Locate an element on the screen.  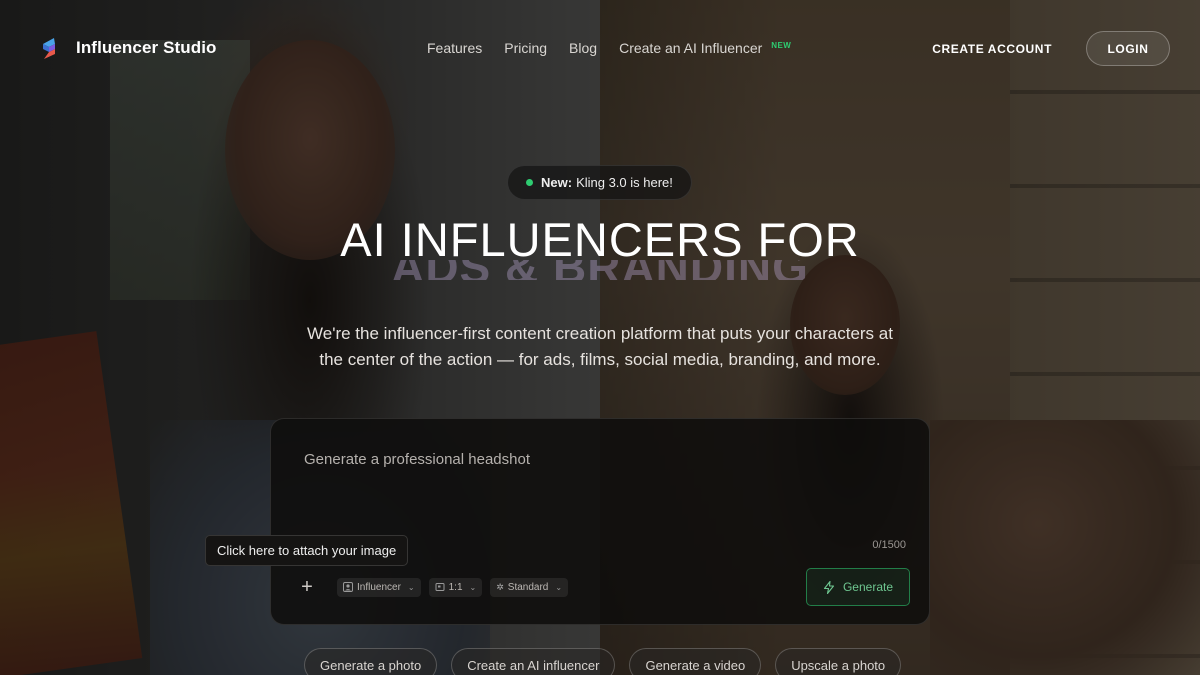
announcement-strong: New: is located at coordinates (557, 182).